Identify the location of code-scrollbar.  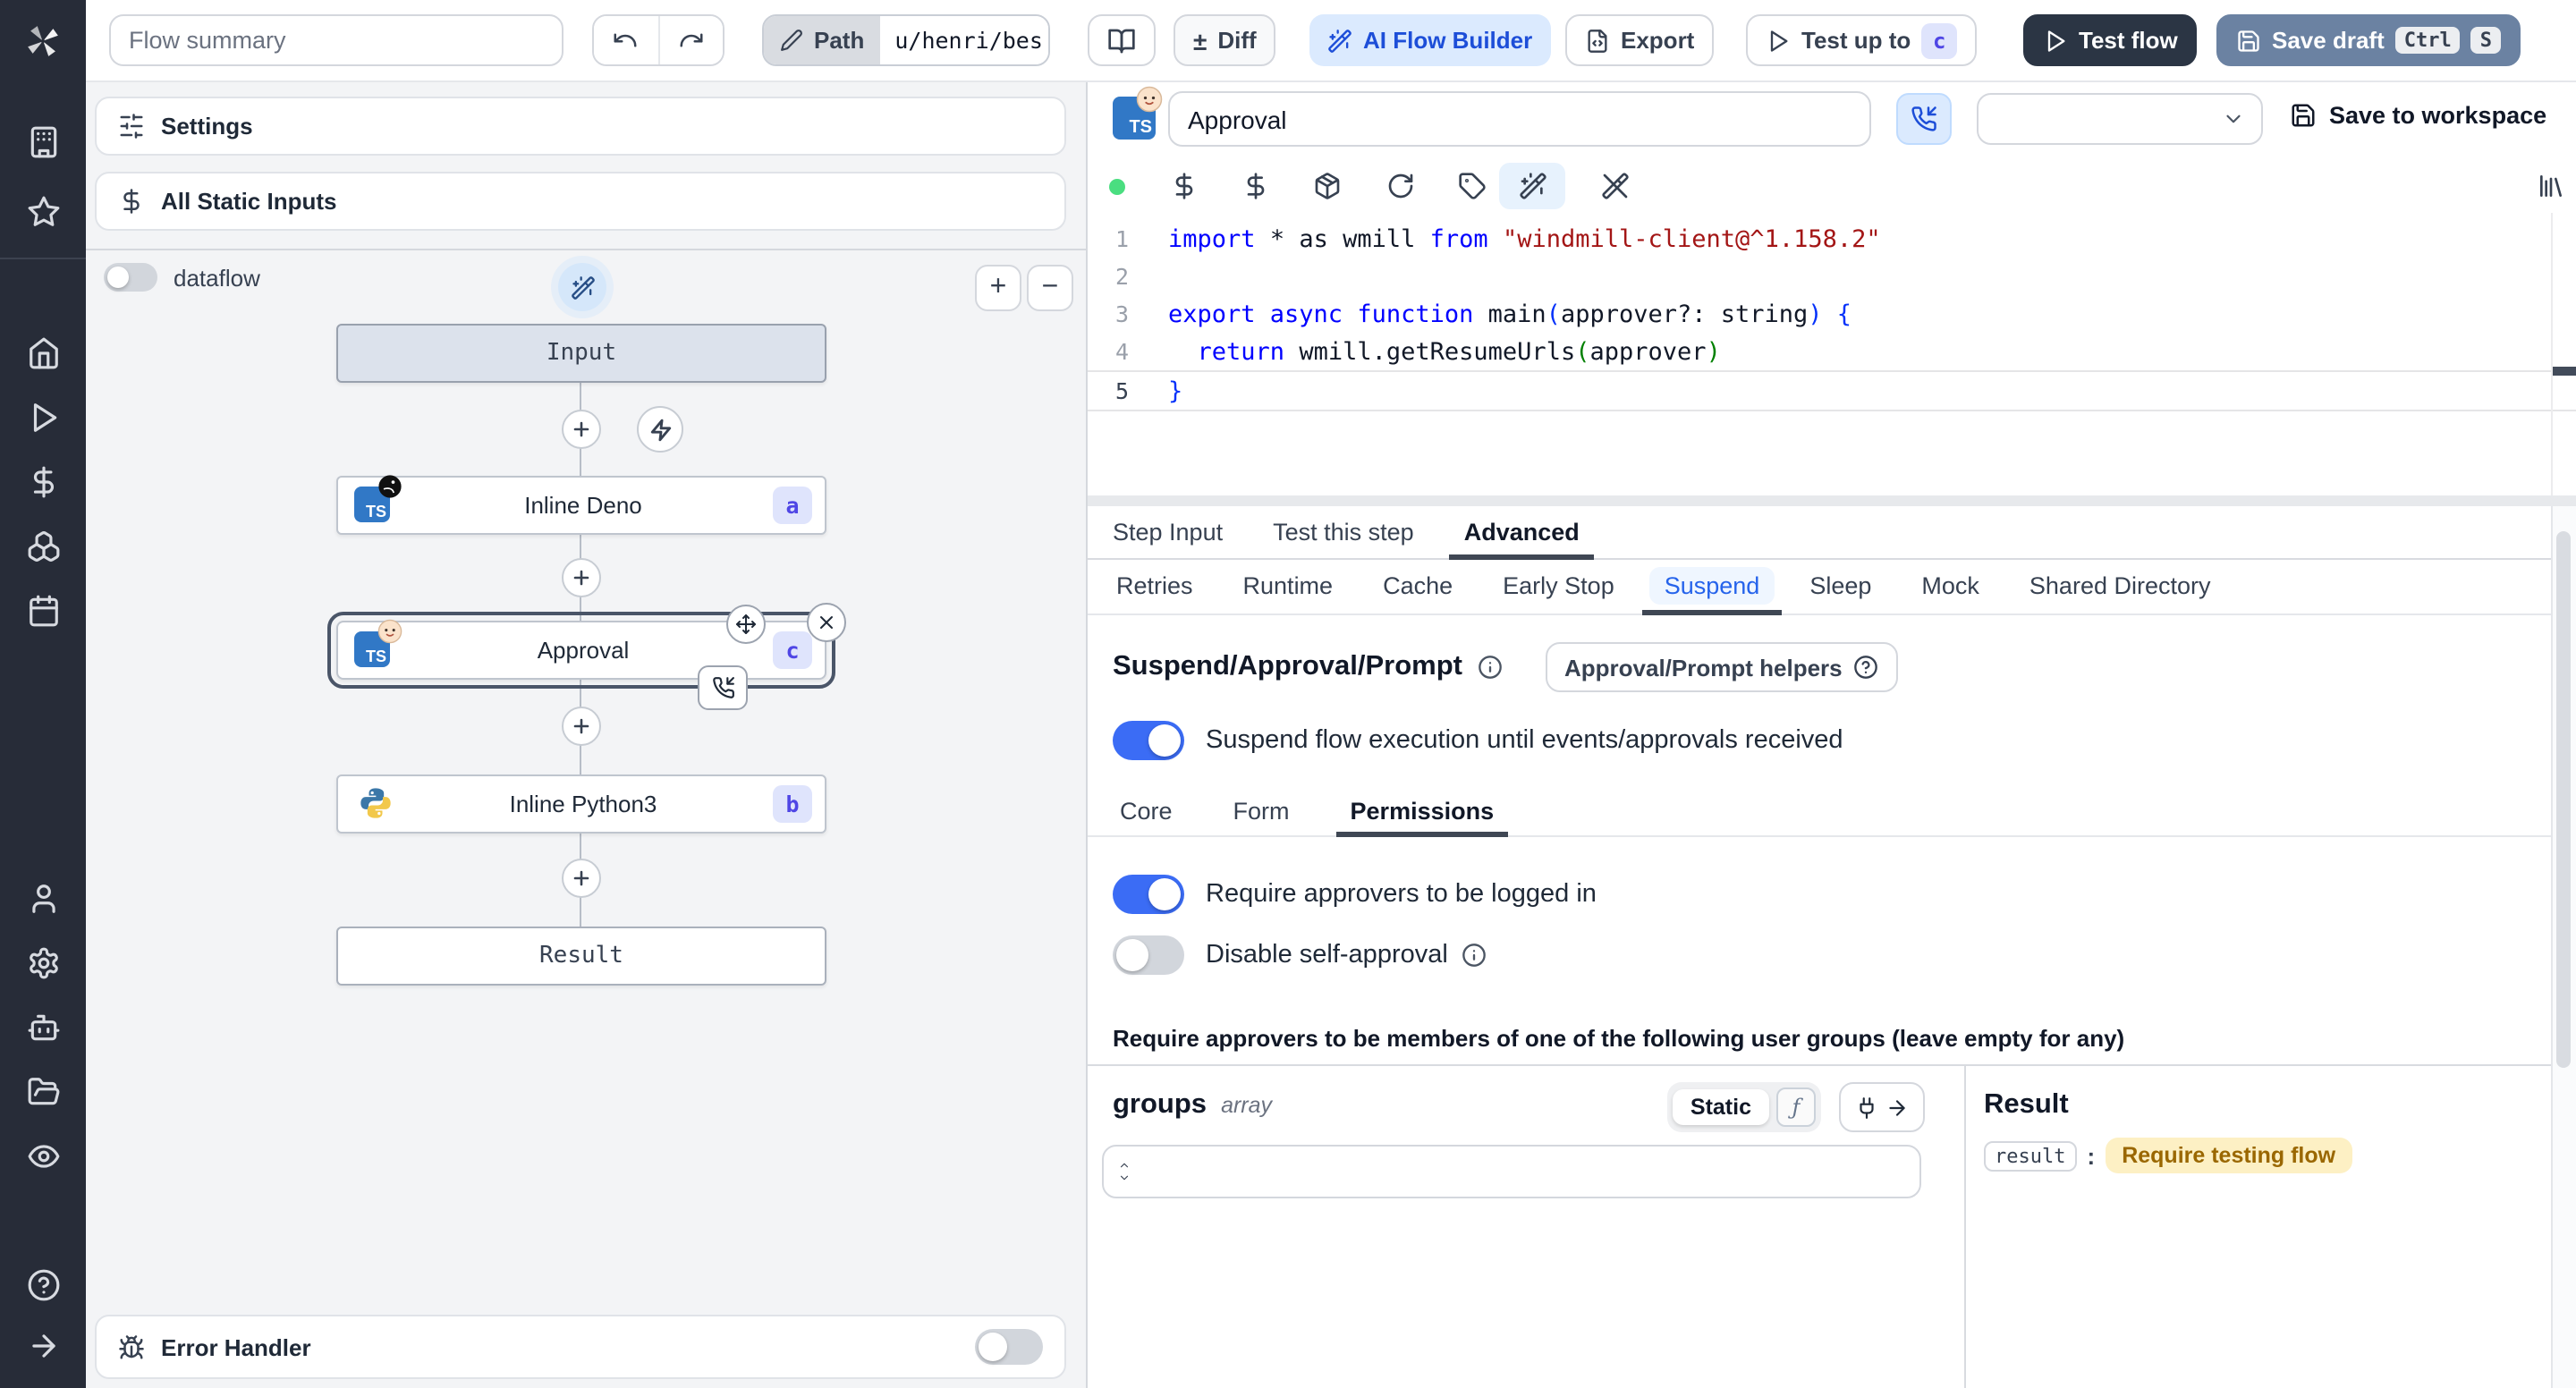
(2563, 354).